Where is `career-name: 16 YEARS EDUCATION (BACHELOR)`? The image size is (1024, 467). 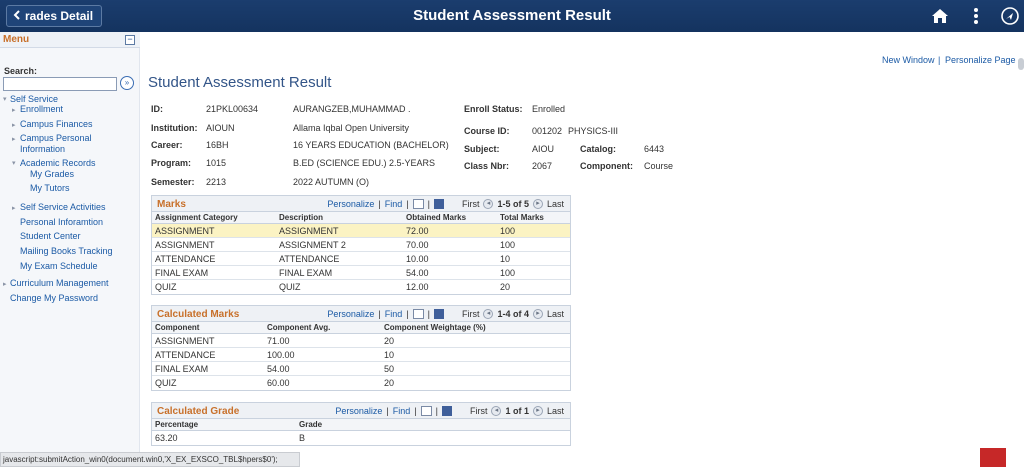 career-name: 16 YEARS EDUCATION (BACHELOR) is located at coordinates (371, 145).